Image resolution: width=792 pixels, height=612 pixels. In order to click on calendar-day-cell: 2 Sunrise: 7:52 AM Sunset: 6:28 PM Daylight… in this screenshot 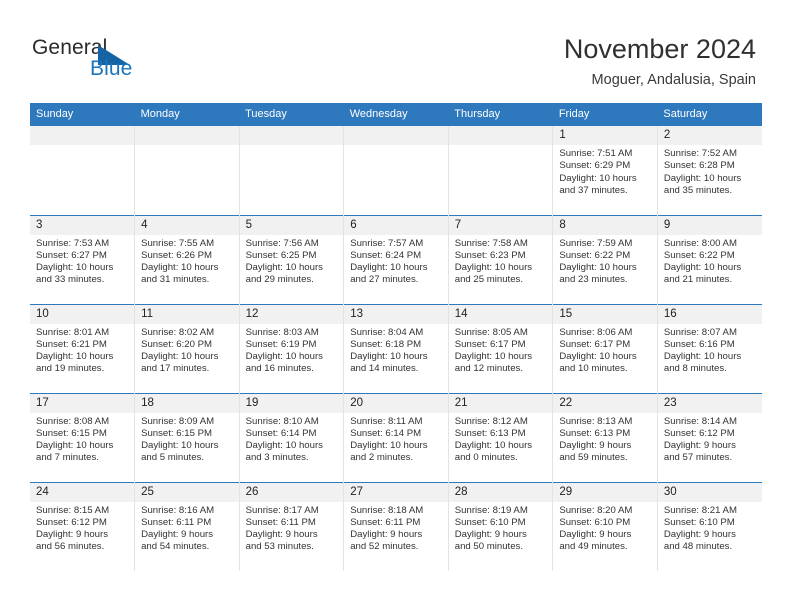, I will do `click(709, 170)`.